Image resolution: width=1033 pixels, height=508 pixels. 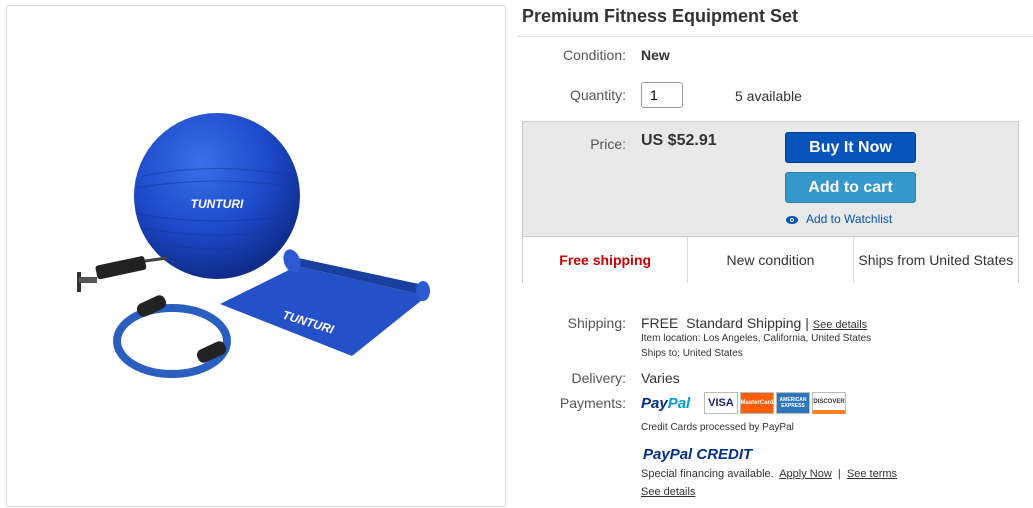 What do you see at coordinates (655, 55) in the screenshot?
I see `condition-value: New` at bounding box center [655, 55].